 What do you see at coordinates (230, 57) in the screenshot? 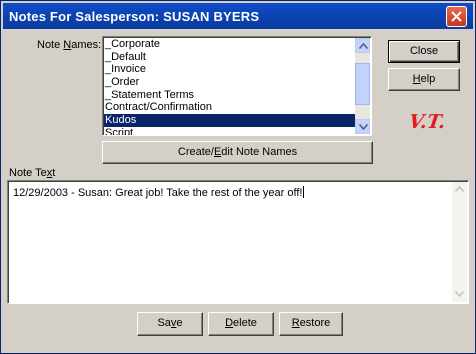
I see `list-item: _Default` at bounding box center [230, 57].